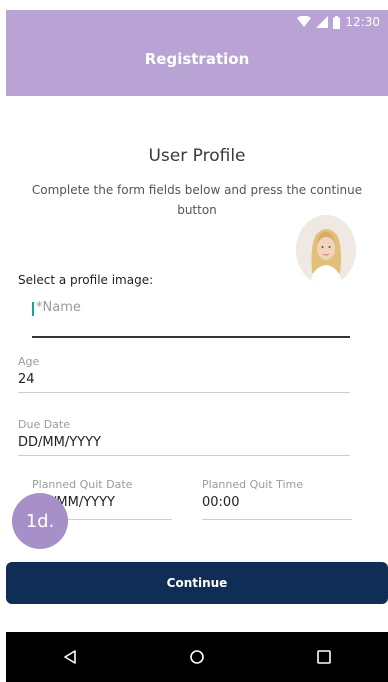 The image size is (388, 682). Describe the element at coordinates (86, 280) in the screenshot. I see `profile-image-label: Select a profile image:` at that location.